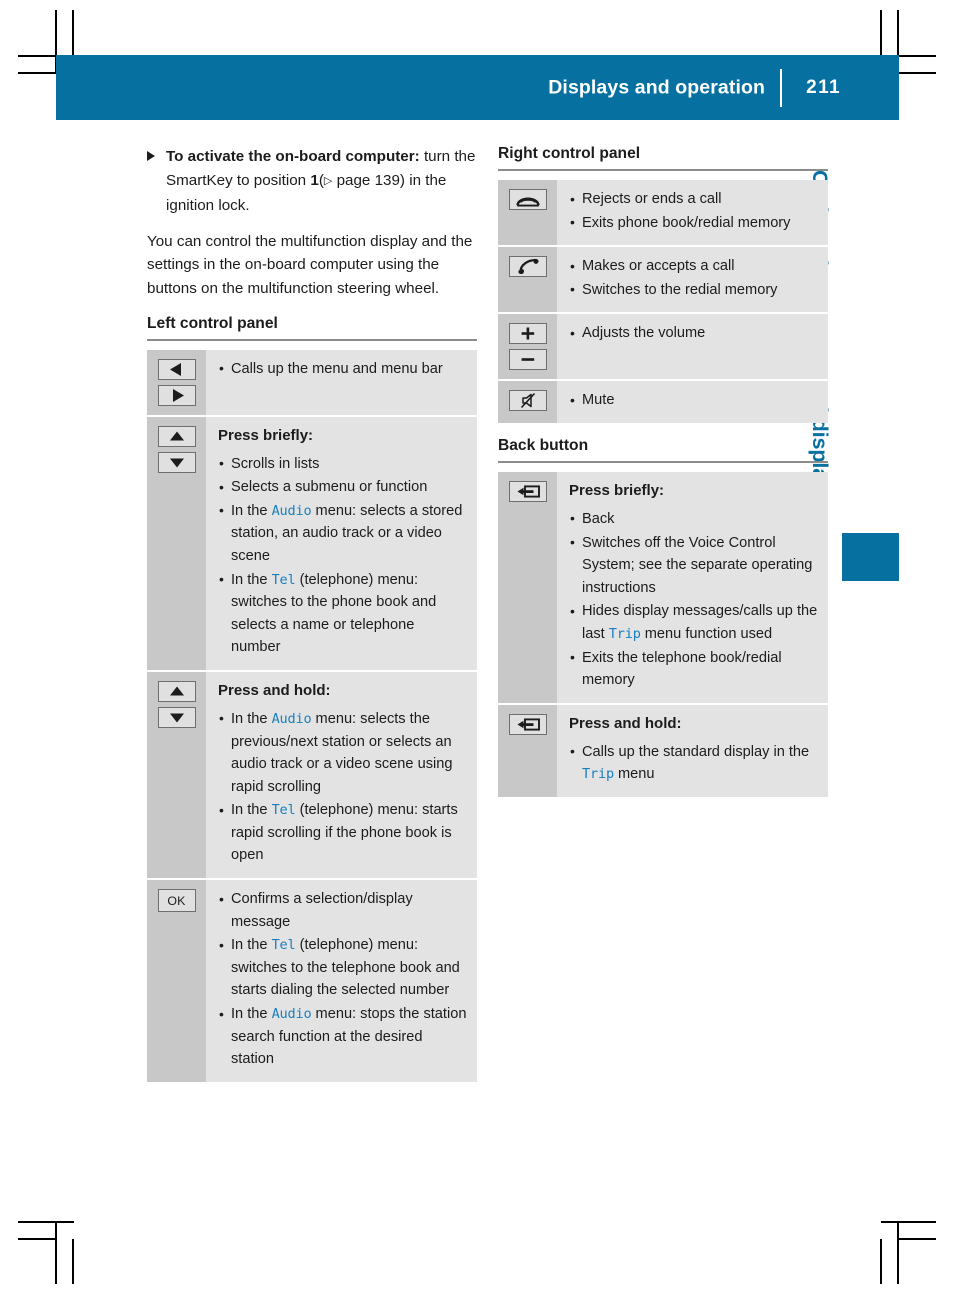 This screenshot has height=1294, width=954. Describe the element at coordinates (37, 56) in the screenshot. I see `crop-mark-top-left-horizontal-outer` at that location.